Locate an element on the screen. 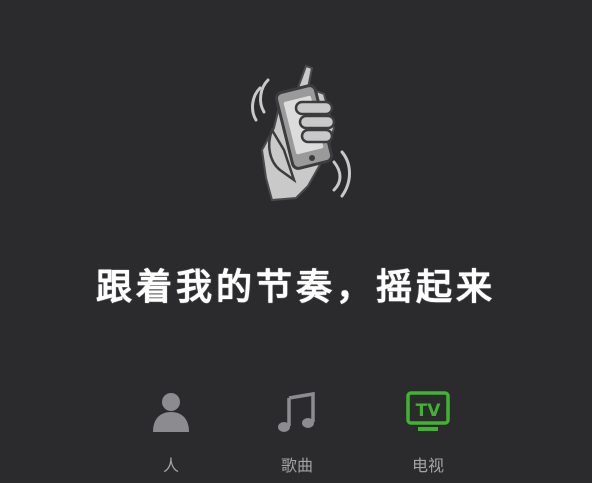 The width and height of the screenshot is (592, 483). shake-phone-icon is located at coordinates (301, 133).